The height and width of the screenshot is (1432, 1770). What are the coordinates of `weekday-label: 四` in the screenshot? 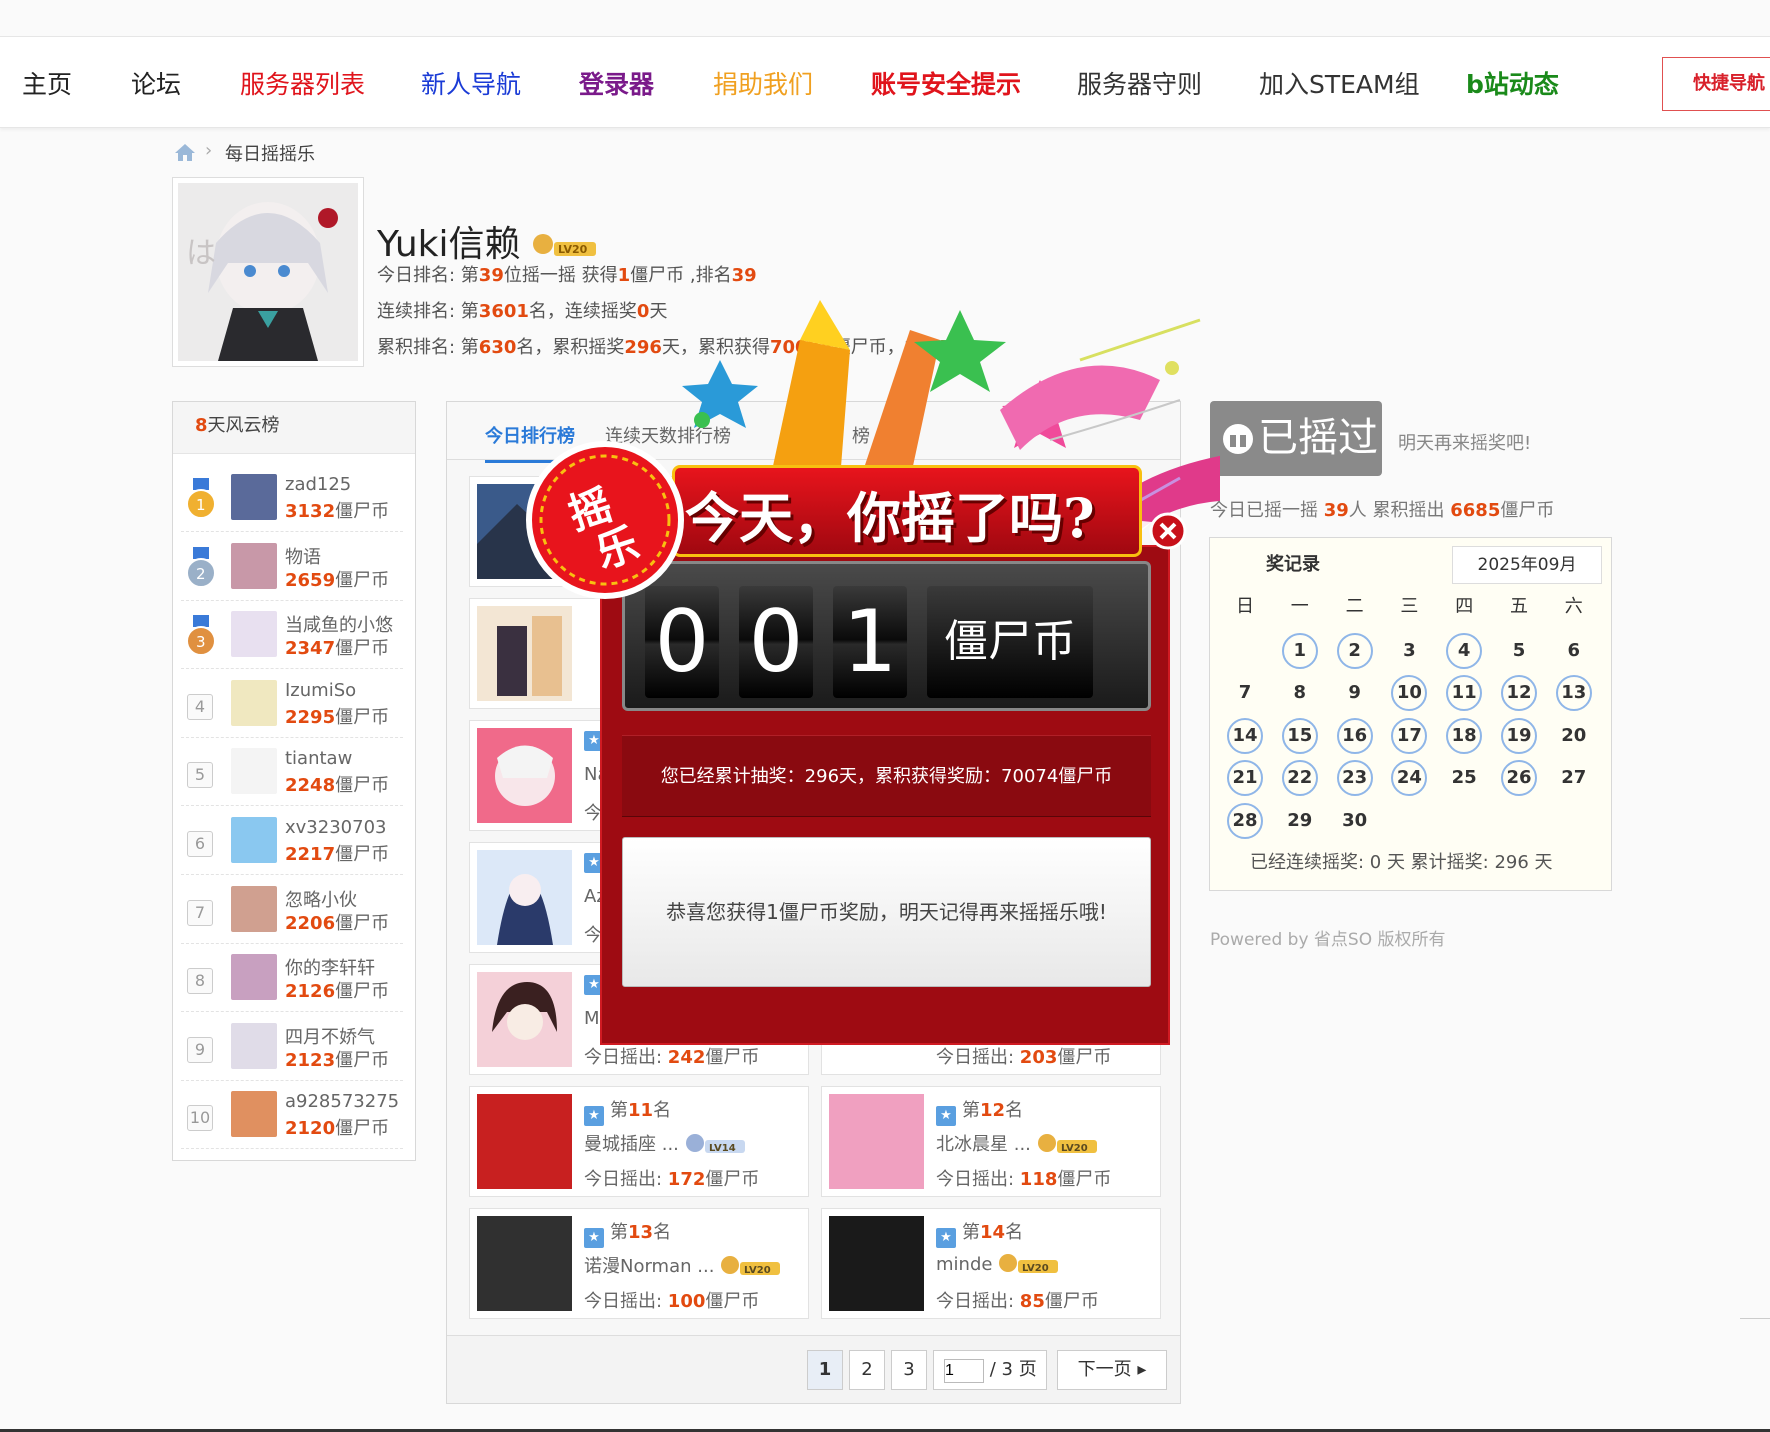 It's located at (1464, 606).